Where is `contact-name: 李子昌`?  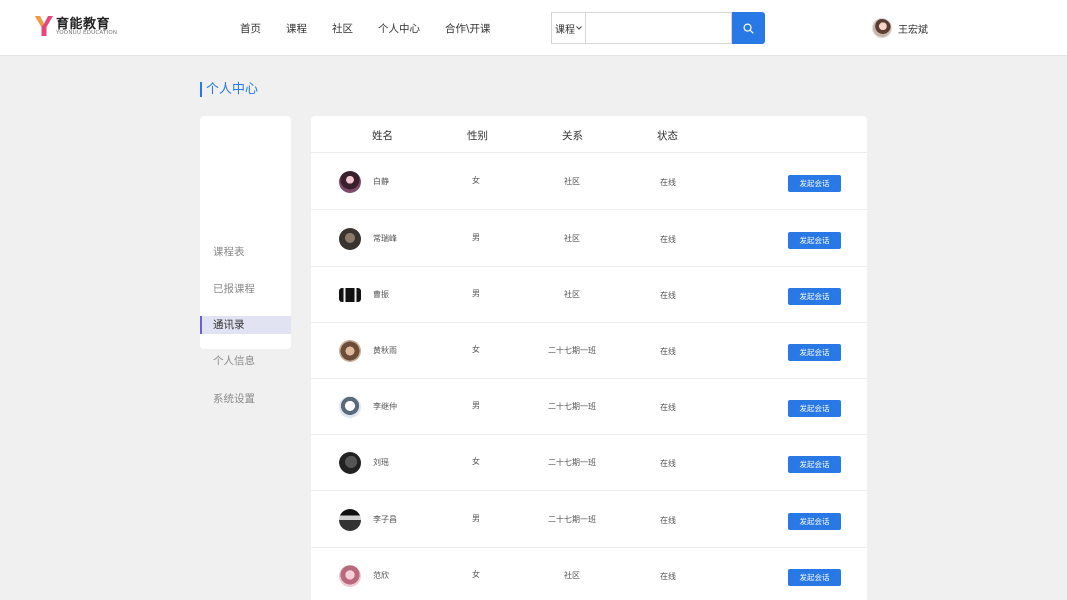 contact-name: 李子昌 is located at coordinates (385, 519).